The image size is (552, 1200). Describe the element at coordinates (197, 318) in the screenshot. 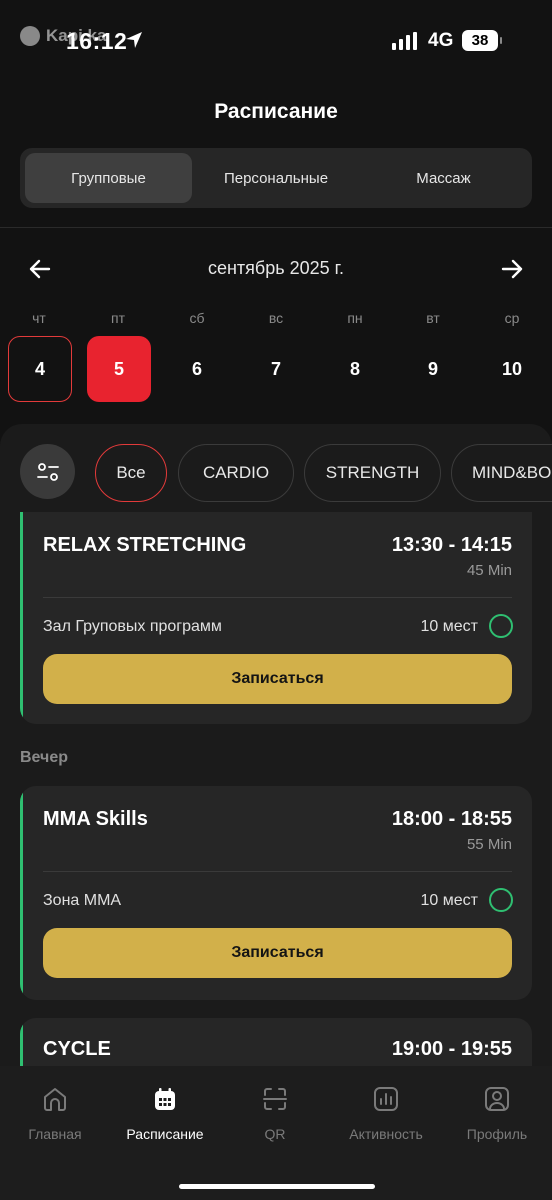

I see `day-name: сб` at that location.